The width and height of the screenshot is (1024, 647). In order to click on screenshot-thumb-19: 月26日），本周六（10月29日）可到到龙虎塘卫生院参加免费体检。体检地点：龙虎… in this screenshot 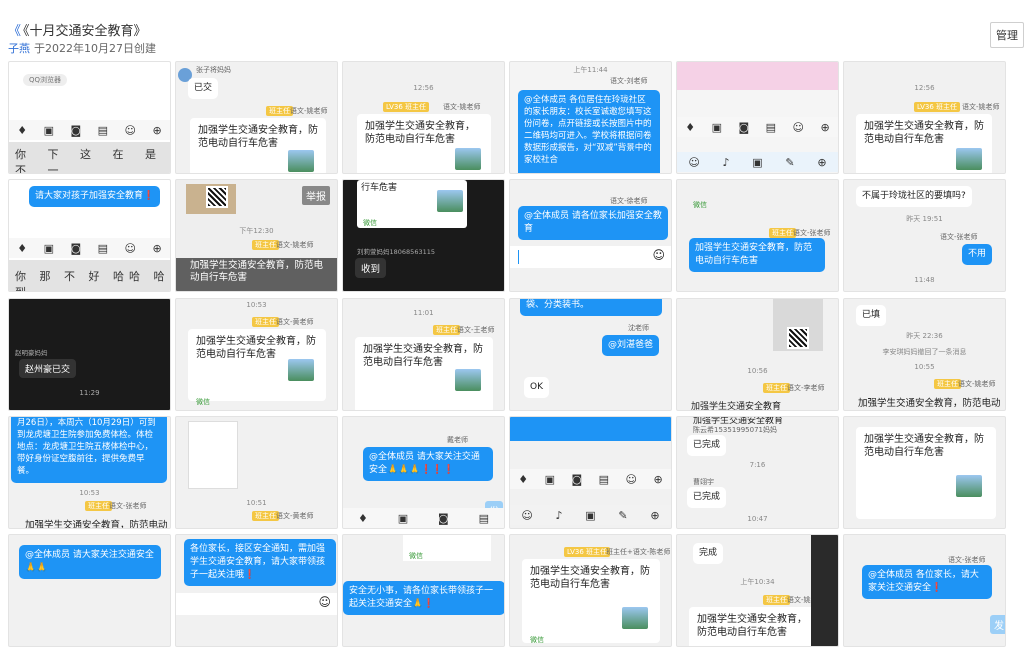, I will do `click(89, 472)`.